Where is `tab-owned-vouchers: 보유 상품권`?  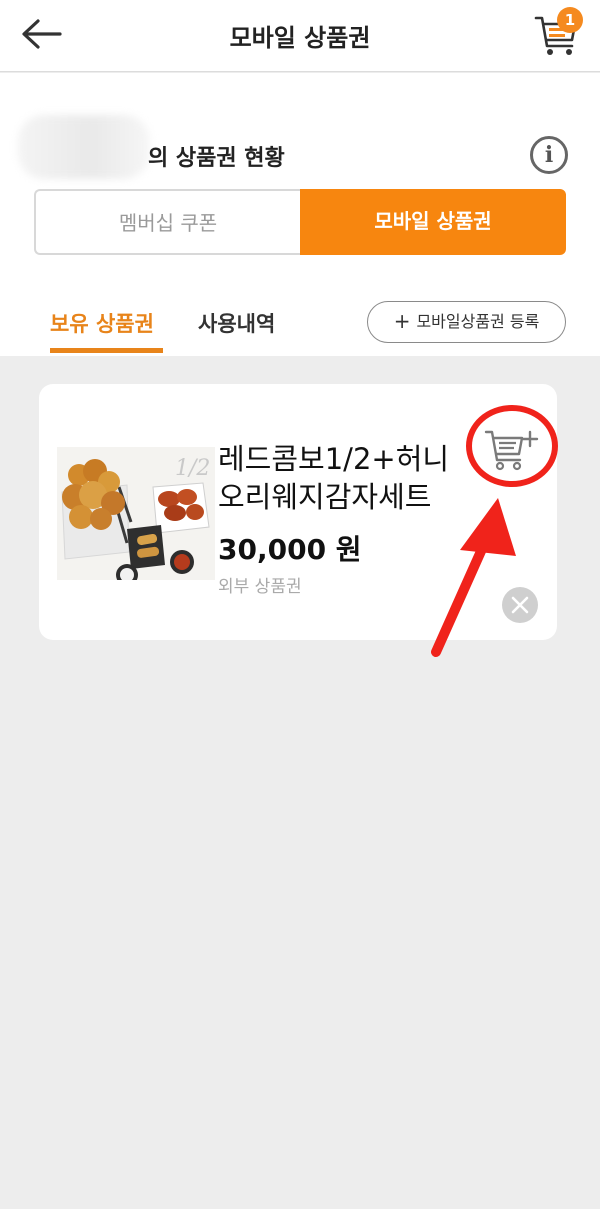 tab-owned-vouchers: 보유 상품권 is located at coordinates (102, 323).